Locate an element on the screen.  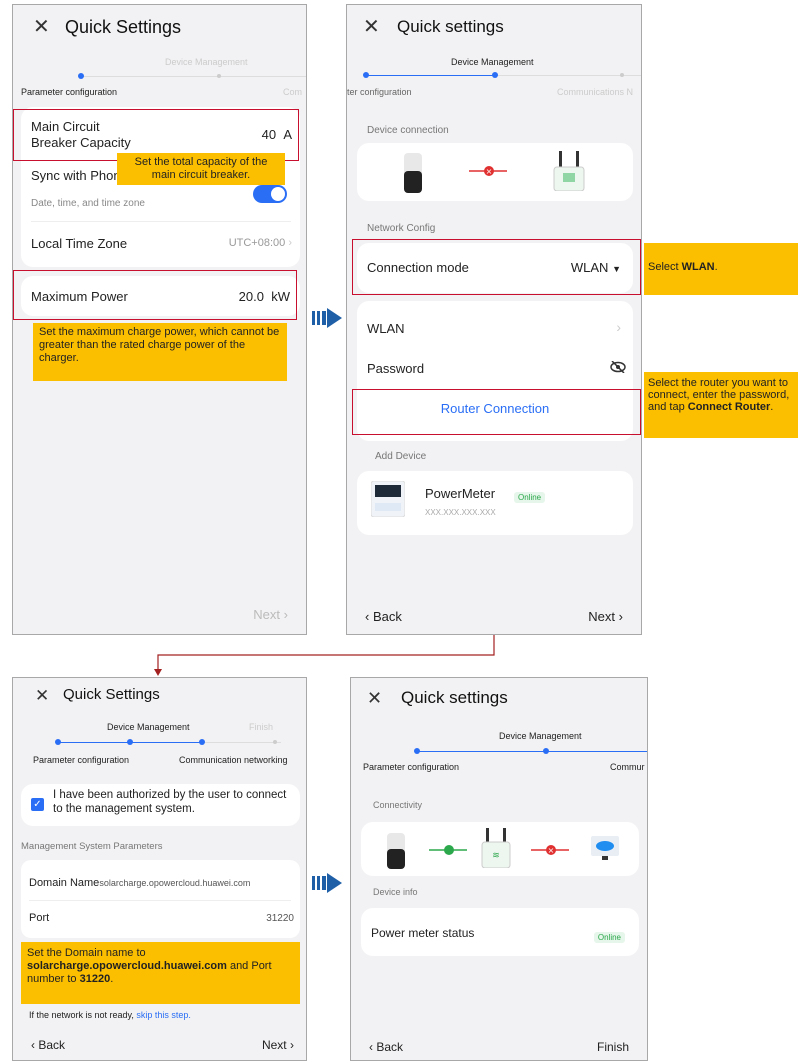
network-note-text: If the network is not ready, is located at coordinates (83, 1015).